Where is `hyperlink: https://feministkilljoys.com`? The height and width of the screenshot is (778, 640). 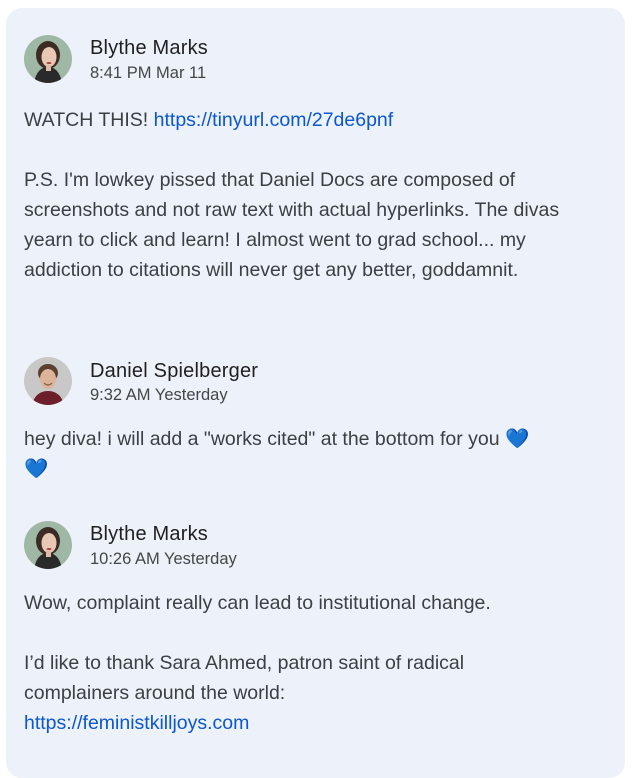
hyperlink: https://feministkilljoys.com is located at coordinates (136, 723).